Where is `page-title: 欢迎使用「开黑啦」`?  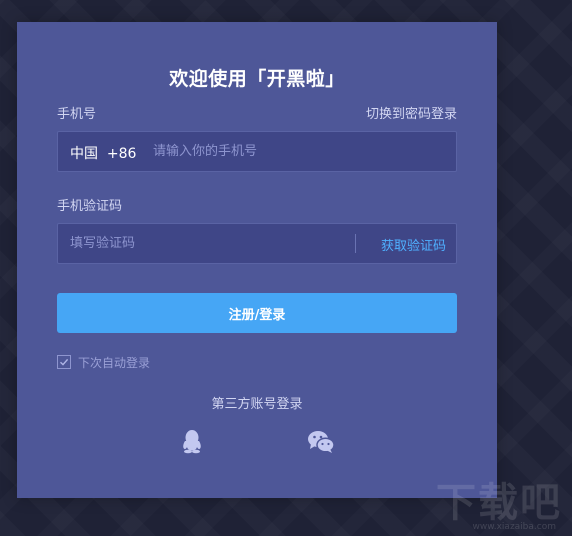
page-title: 欢迎使用「开黑啦」 is located at coordinates (257, 79).